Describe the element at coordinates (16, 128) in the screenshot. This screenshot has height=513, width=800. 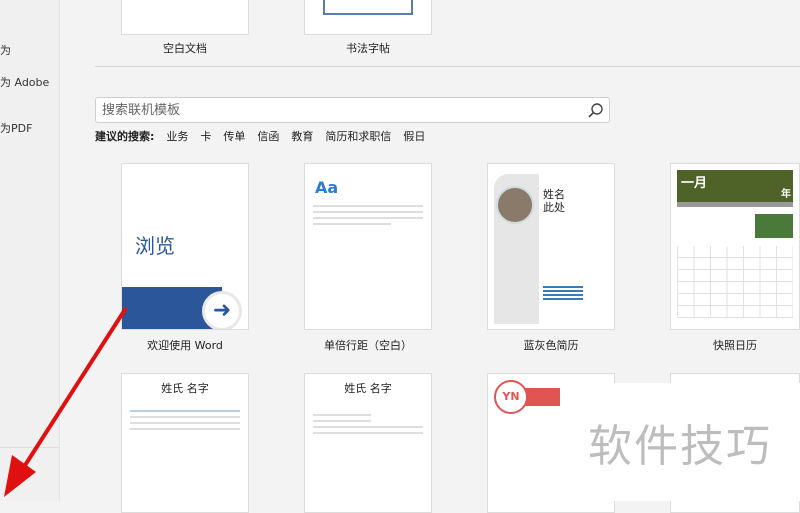
I see `sidebar-item: 为PDF` at that location.